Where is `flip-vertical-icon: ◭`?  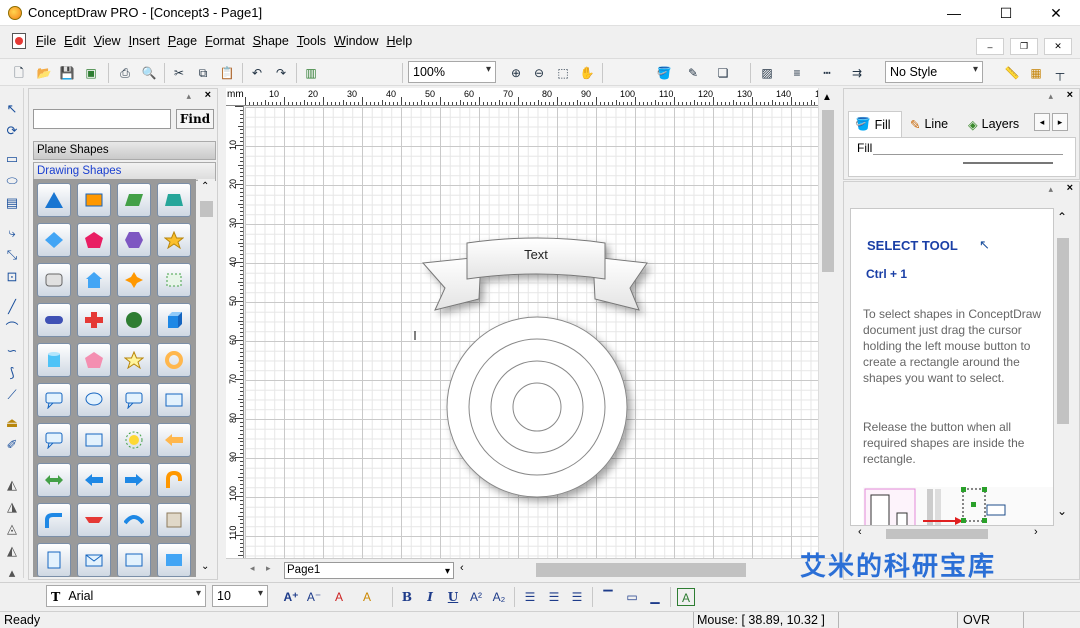
flip-vertical-icon: ◭ is located at coordinates (12, 485).